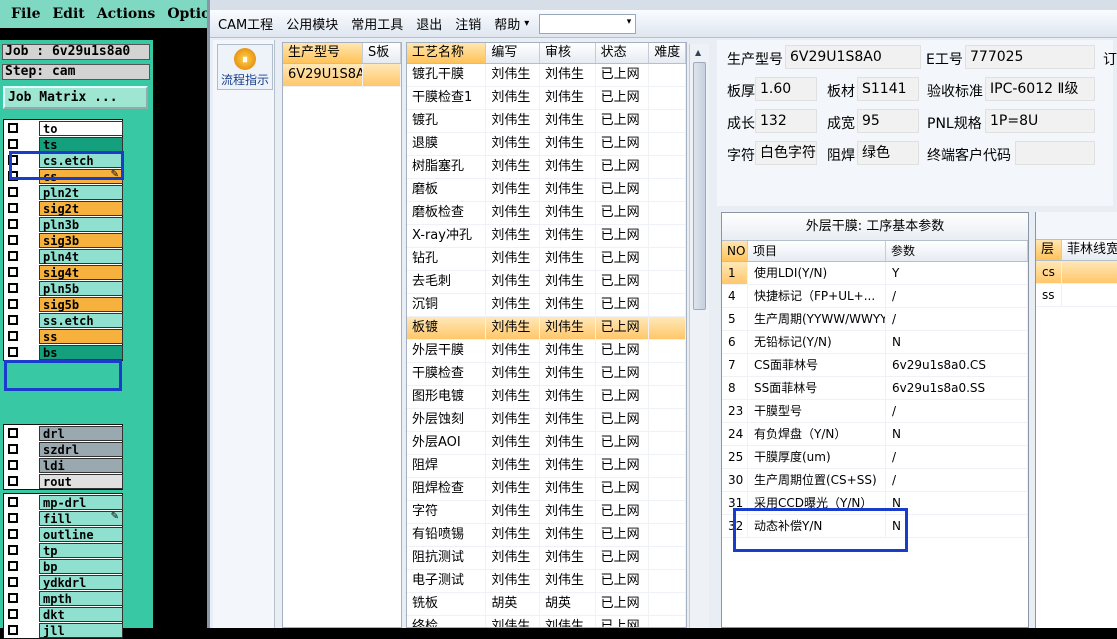 This screenshot has width=1117, height=639. I want to click on help-dropdown-icon: ▾, so click(526, 23).